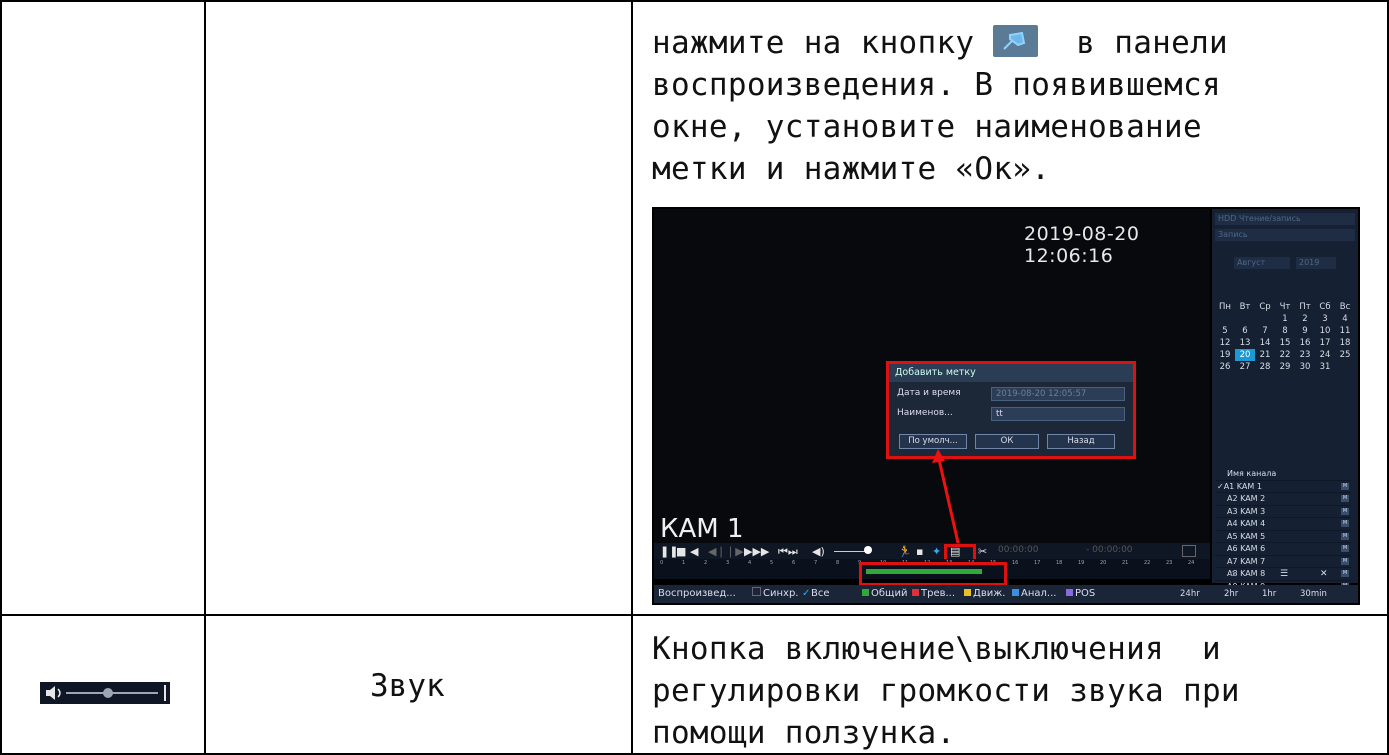 This screenshot has width=1389, height=755. Describe the element at coordinates (905, 551) in the screenshot. I see `smart-search-icon: 🏃` at that location.